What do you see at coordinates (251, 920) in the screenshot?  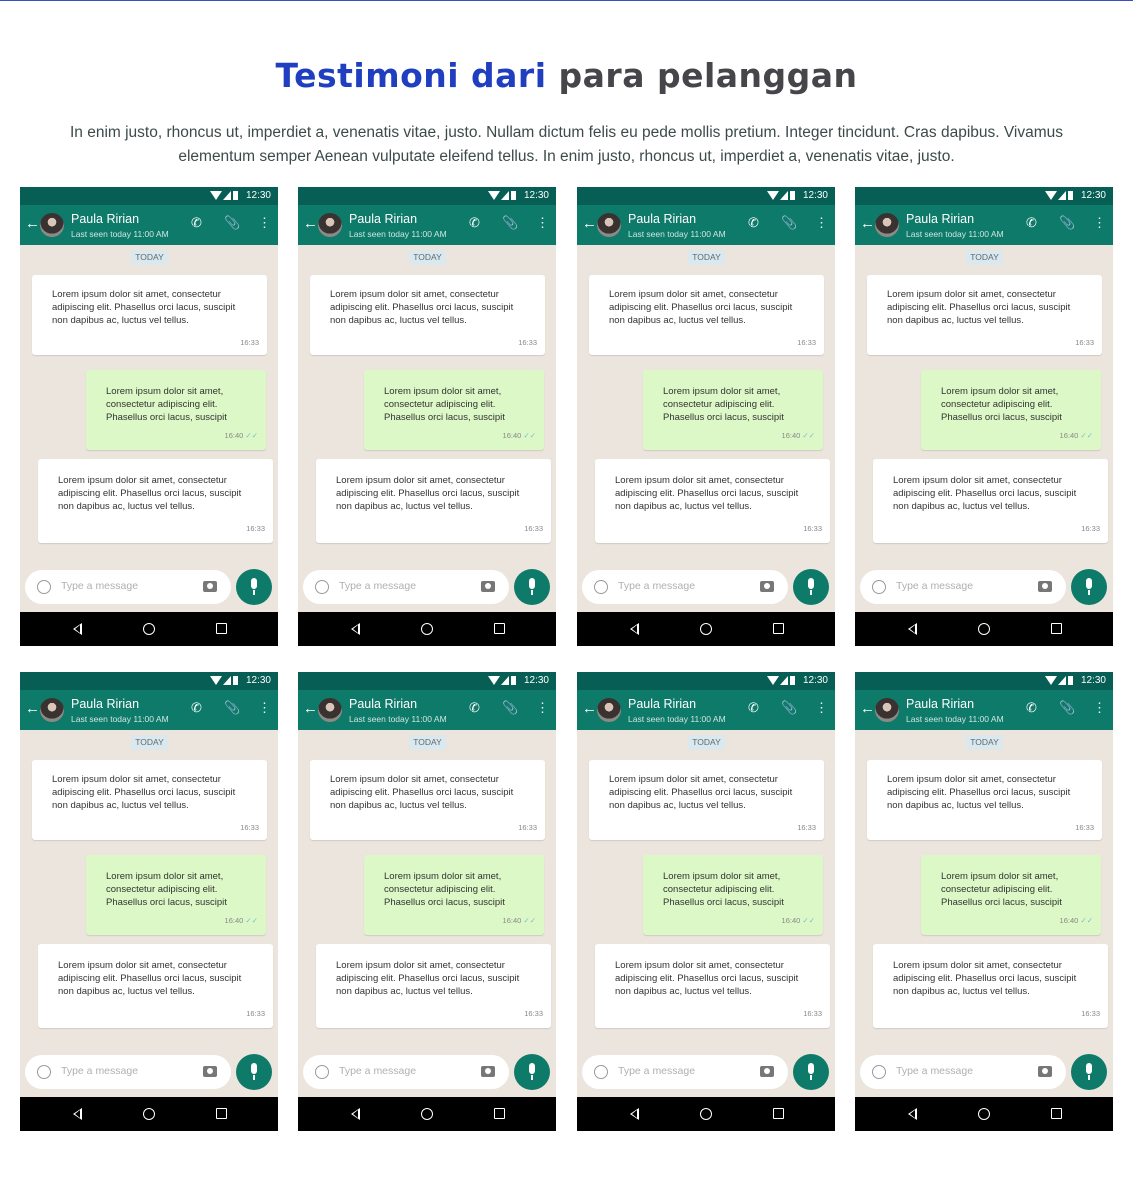 I see `double-check-icon: ✓✓` at bounding box center [251, 920].